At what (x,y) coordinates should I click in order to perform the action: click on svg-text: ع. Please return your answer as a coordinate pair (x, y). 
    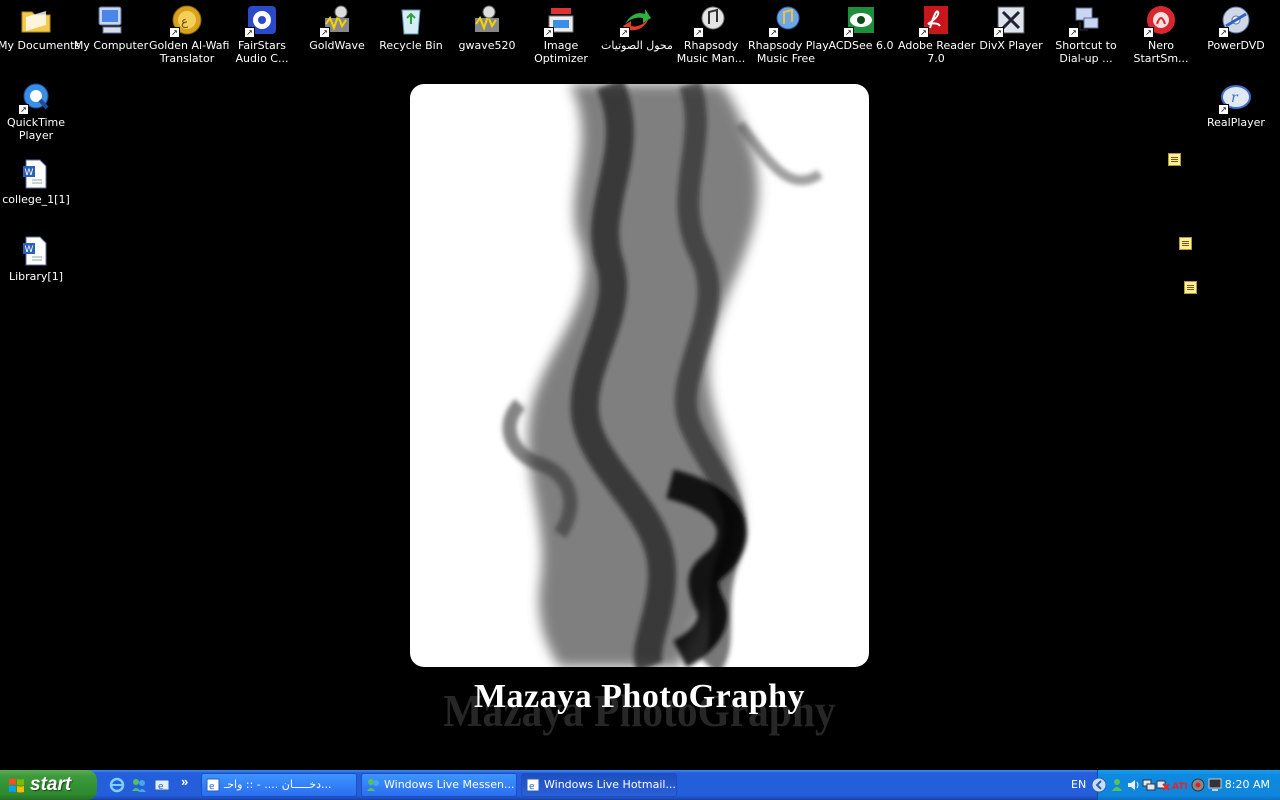
    Looking at the image, I should click on (185, 21).